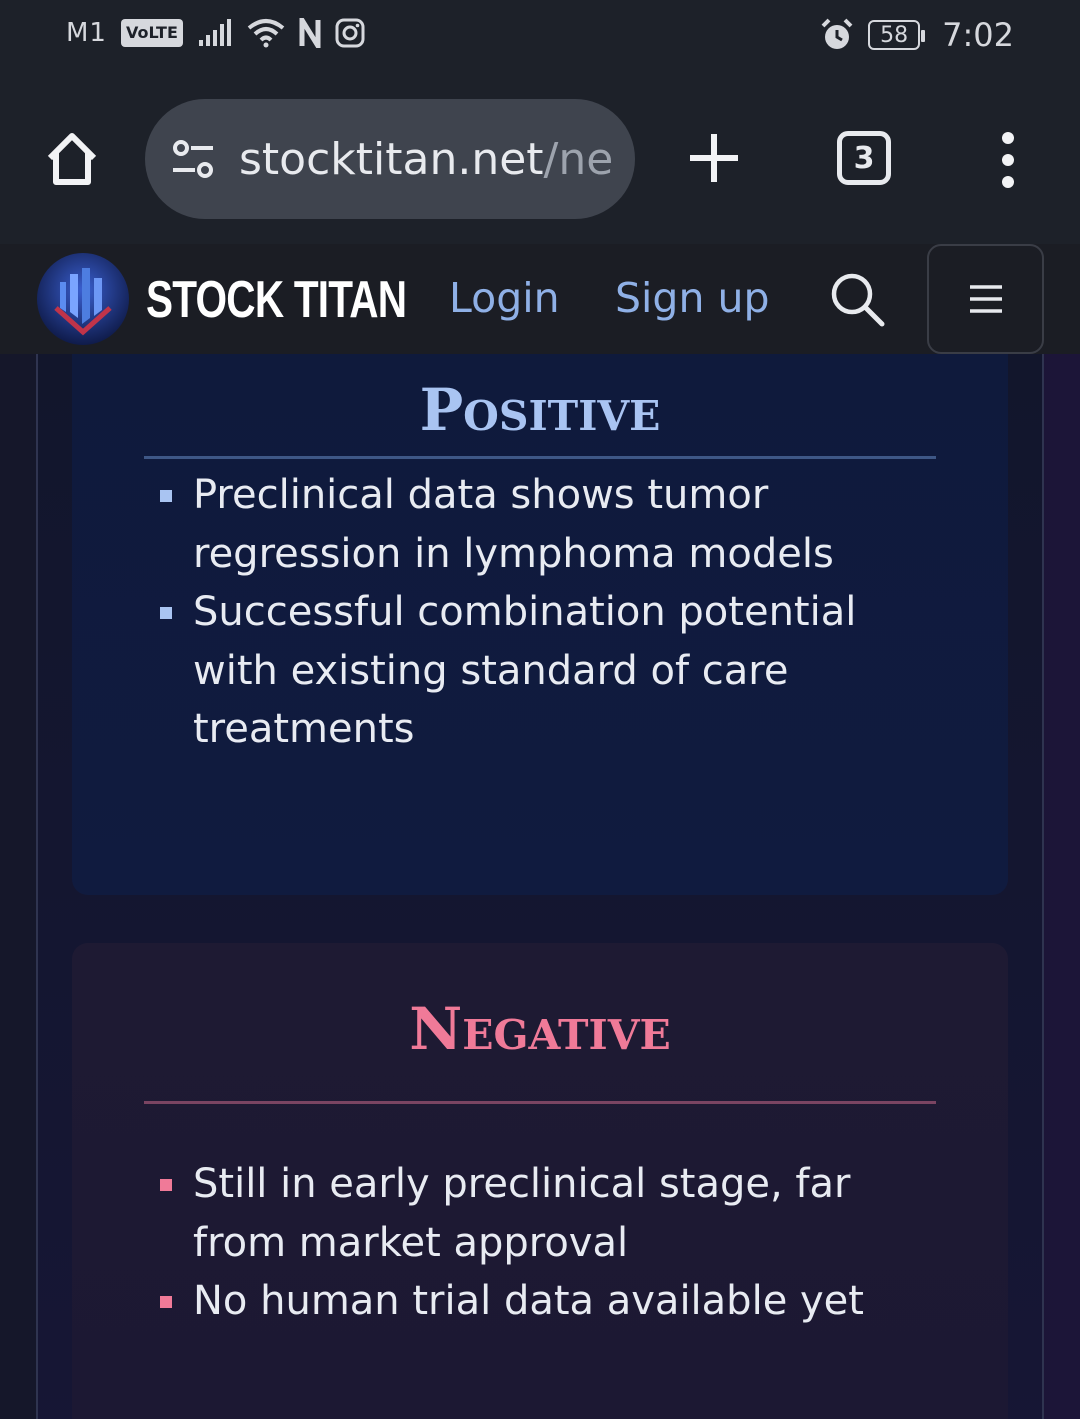 Image resolution: width=1080 pixels, height=1419 pixels. What do you see at coordinates (72, 158) in the screenshot?
I see `home-icon` at bounding box center [72, 158].